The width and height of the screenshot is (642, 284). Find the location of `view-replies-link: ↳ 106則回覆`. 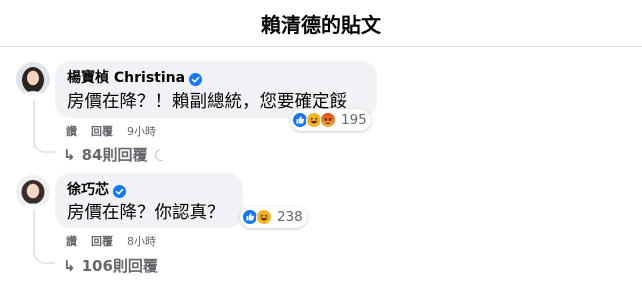

view-replies-link: ↳ 106則回覆 is located at coordinates (110, 265).